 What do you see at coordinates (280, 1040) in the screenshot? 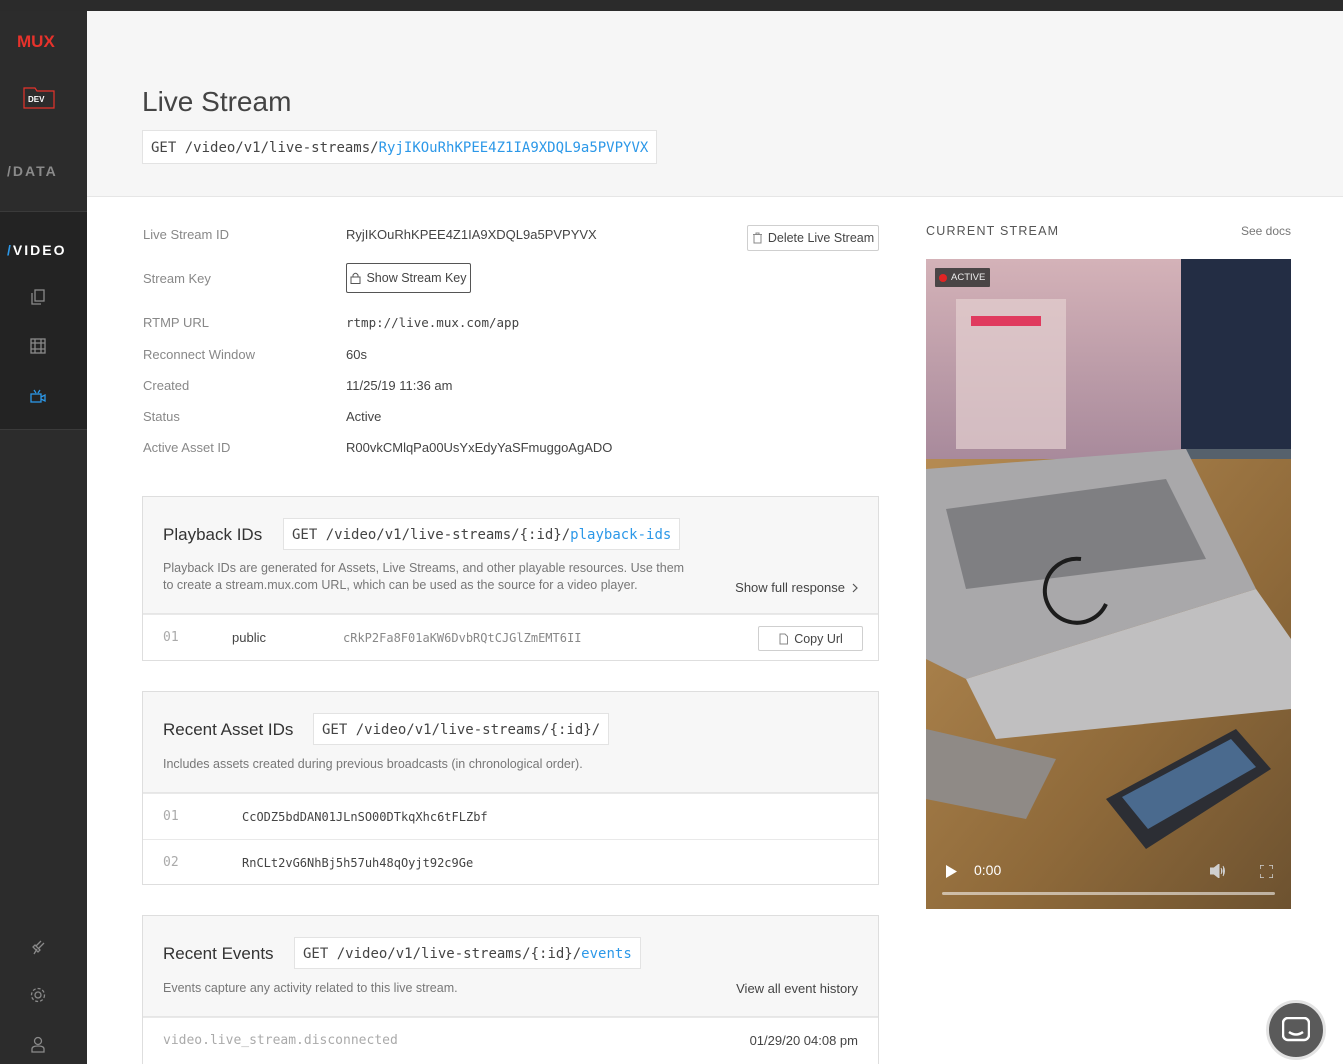
I see `event-name: video.live_stream.disconnected` at bounding box center [280, 1040].